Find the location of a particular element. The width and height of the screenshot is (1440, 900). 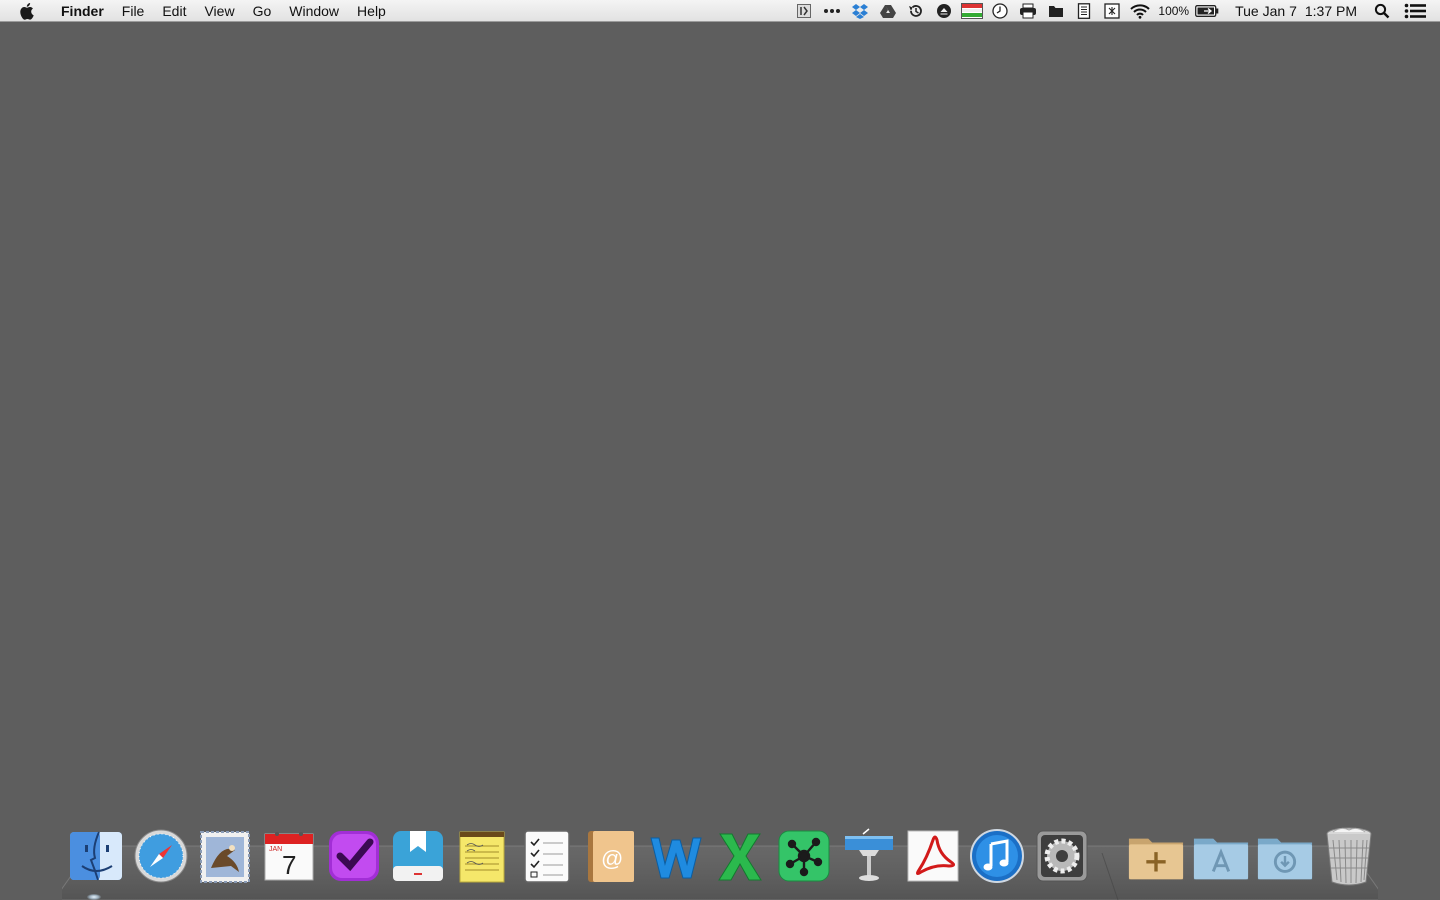

applications-folder-icon is located at coordinates (1156, 856).